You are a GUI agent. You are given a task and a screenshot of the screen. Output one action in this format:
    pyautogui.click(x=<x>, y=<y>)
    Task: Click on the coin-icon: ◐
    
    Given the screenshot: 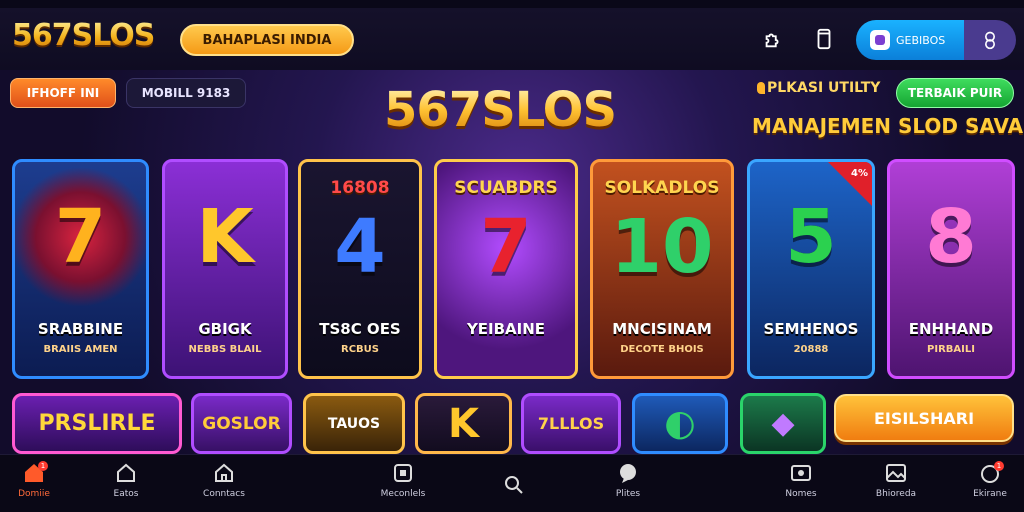 What is the action you would take?
    pyautogui.click(x=680, y=423)
    